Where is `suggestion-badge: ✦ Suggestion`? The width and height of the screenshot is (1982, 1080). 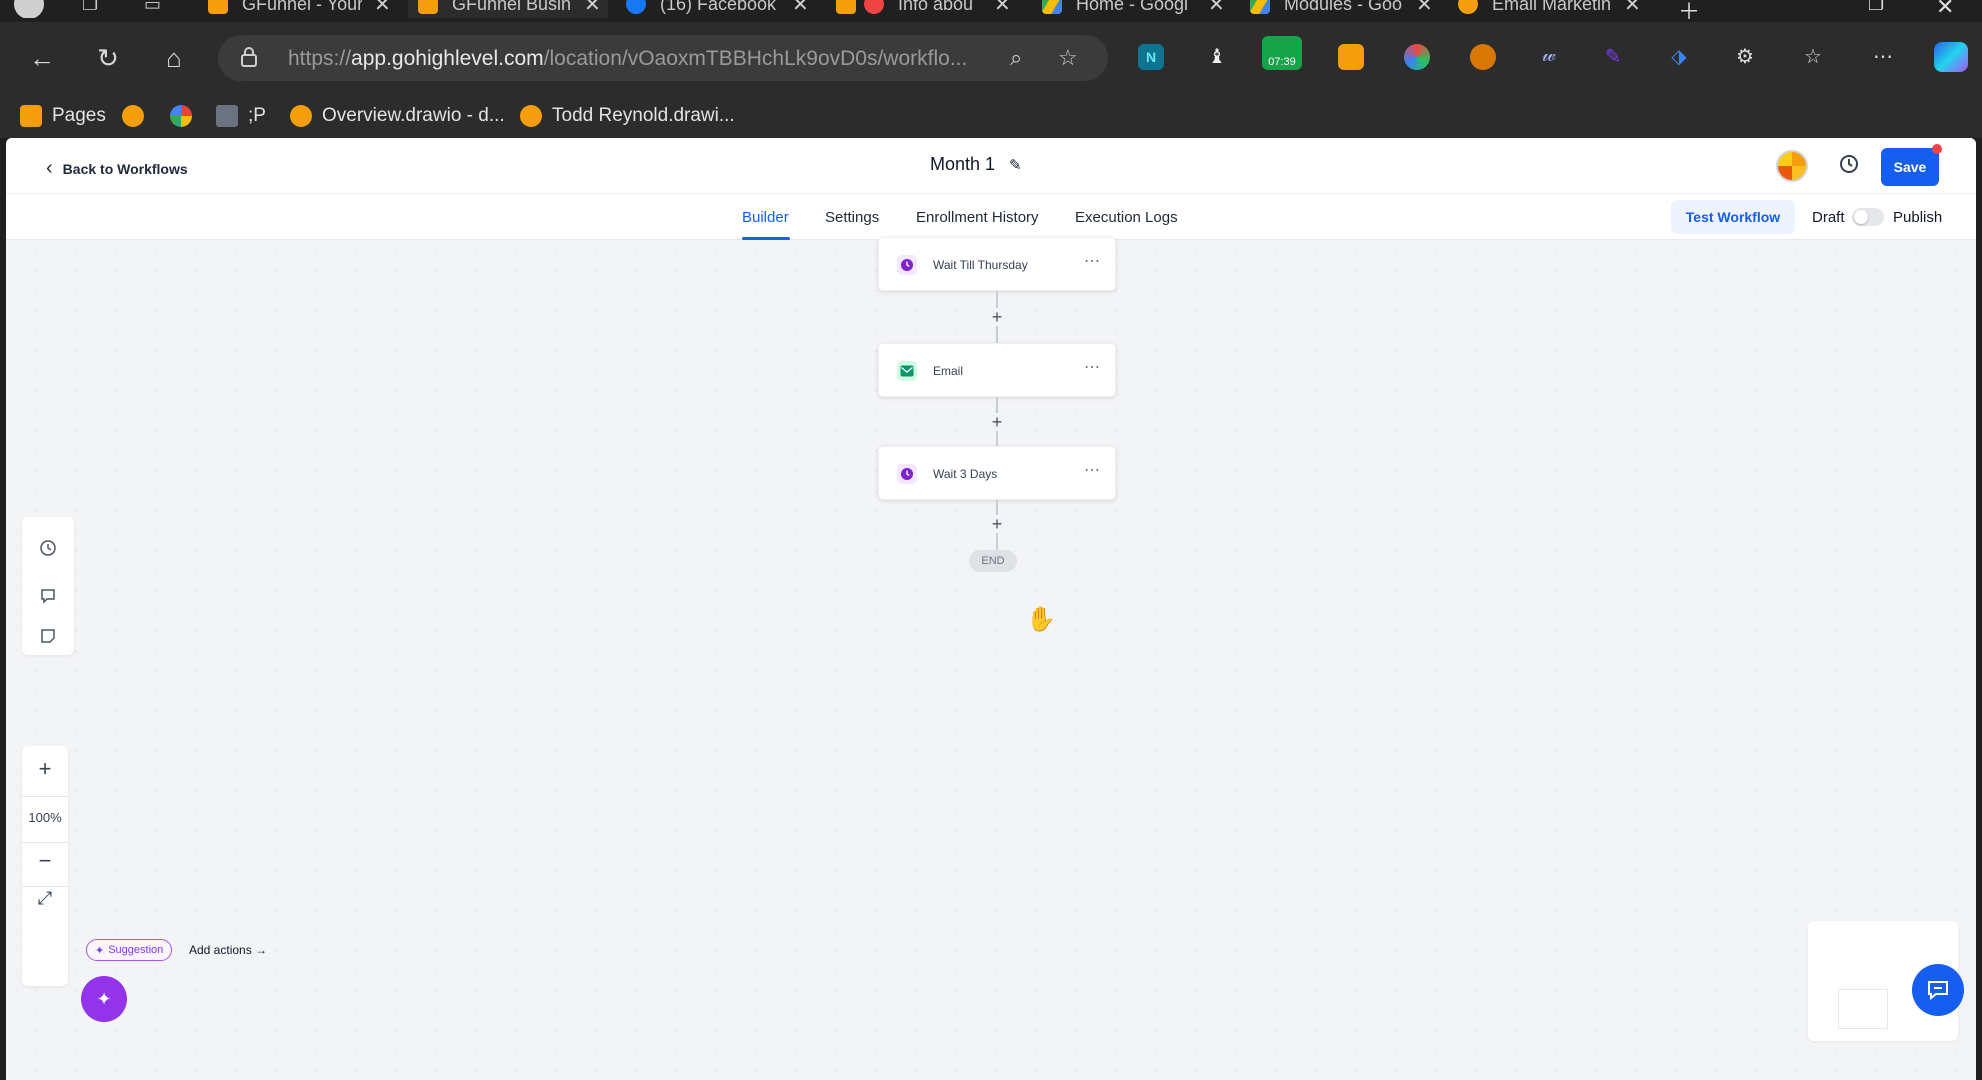 suggestion-badge: ✦ Suggestion is located at coordinates (129, 950).